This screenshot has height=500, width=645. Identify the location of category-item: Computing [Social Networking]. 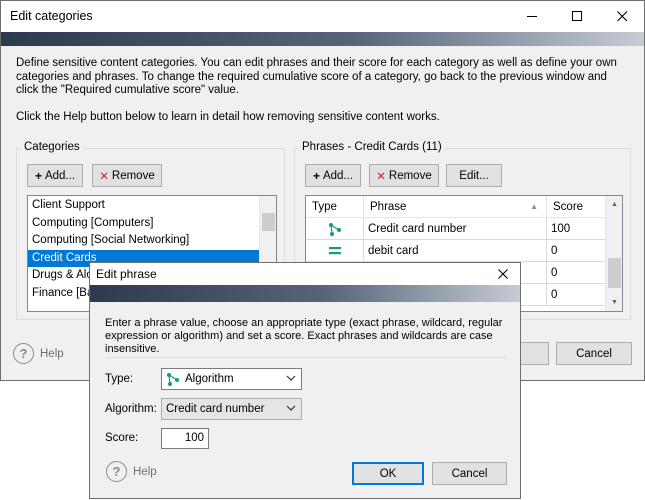
(152, 241).